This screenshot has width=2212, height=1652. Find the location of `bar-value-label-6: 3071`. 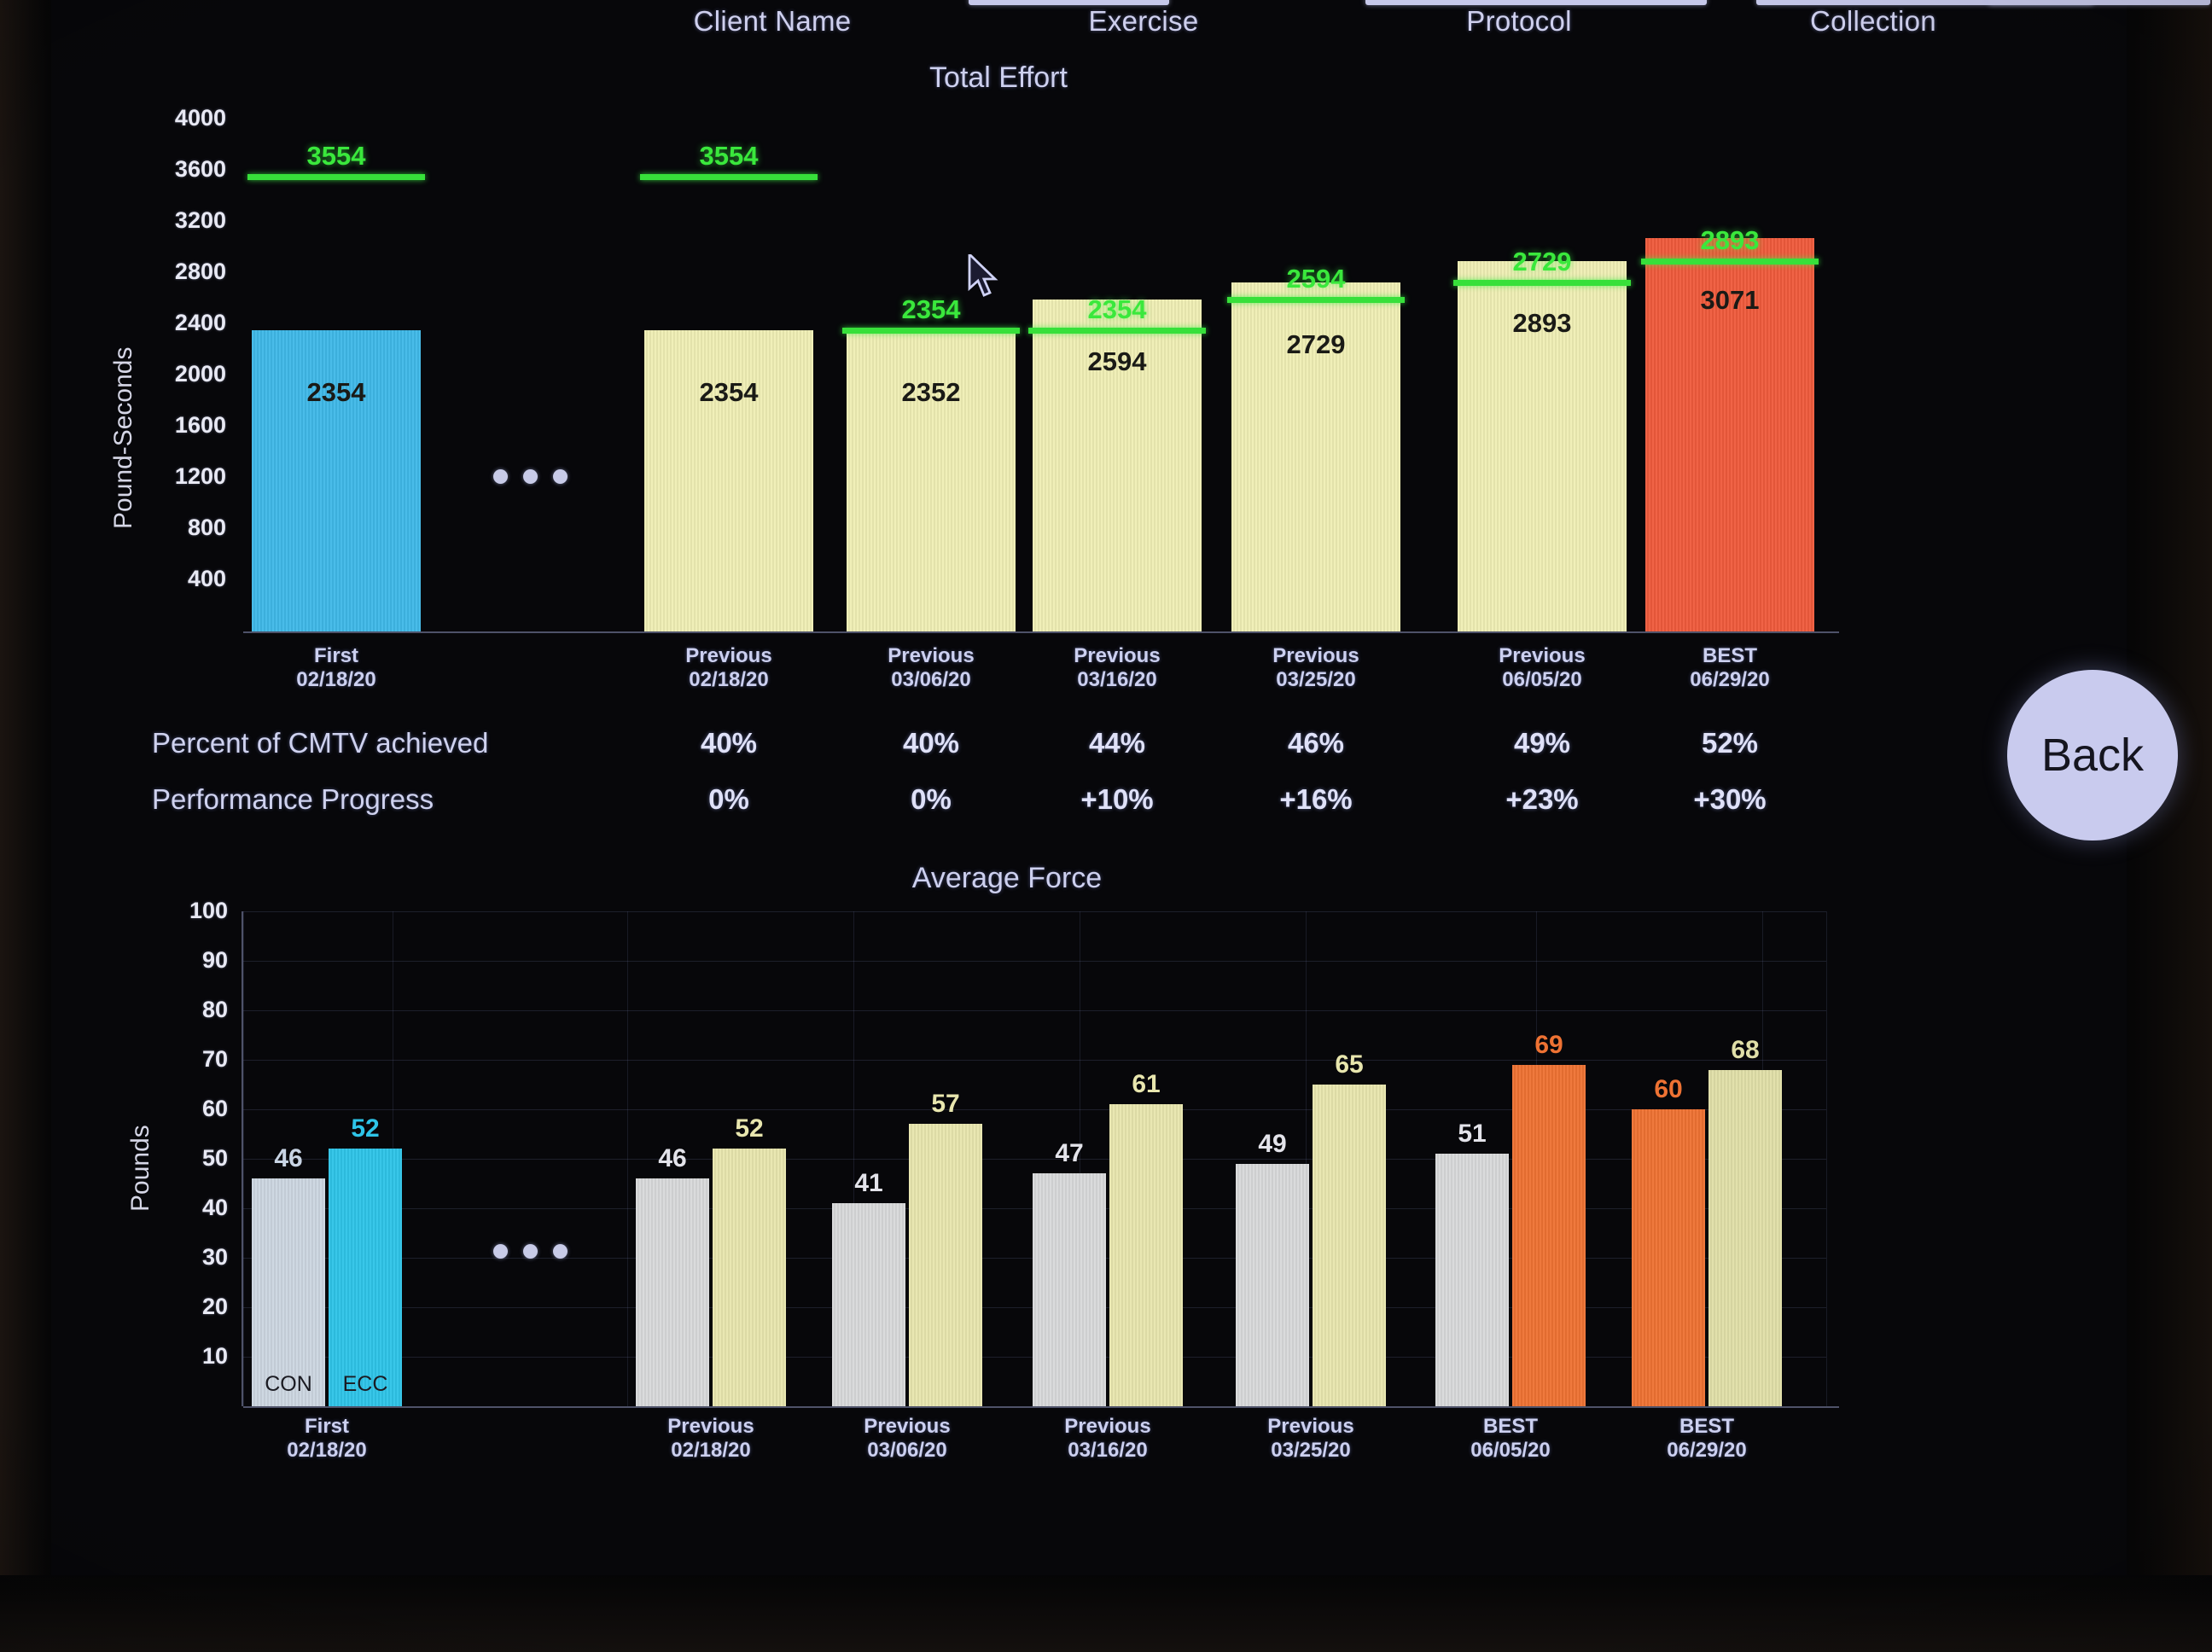

bar-value-label-6: 3071 is located at coordinates (1730, 300).